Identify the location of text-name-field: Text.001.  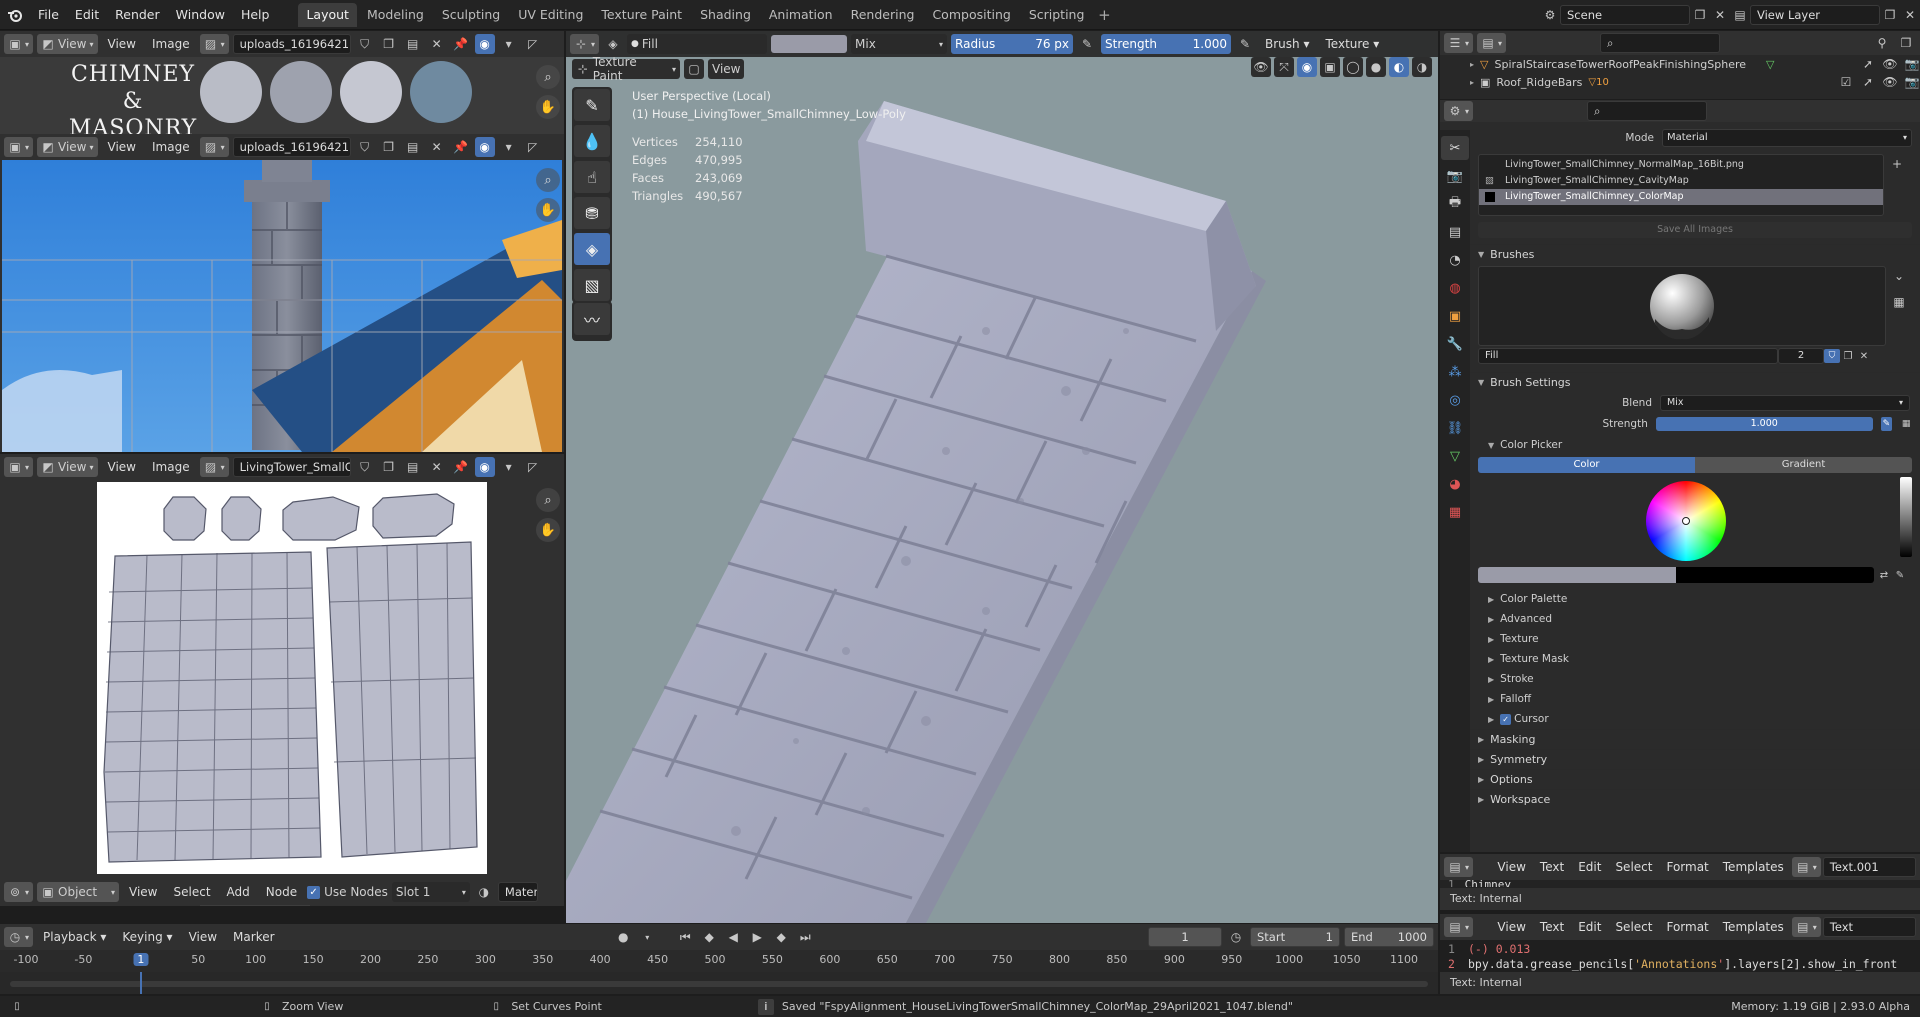
(1869, 867).